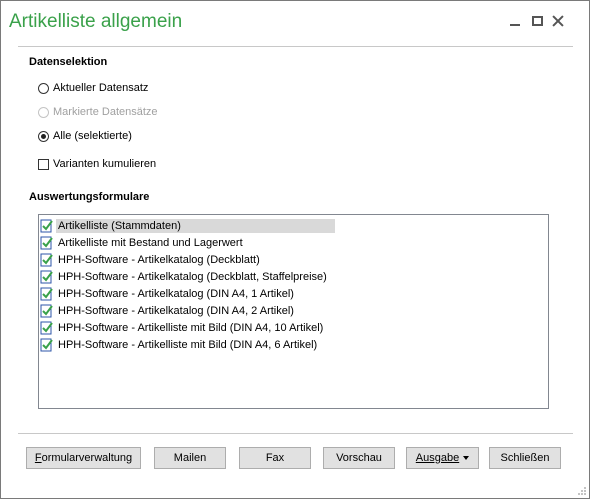 The width and height of the screenshot is (590, 499). I want to click on mailen-button: Mailen, so click(190, 458).